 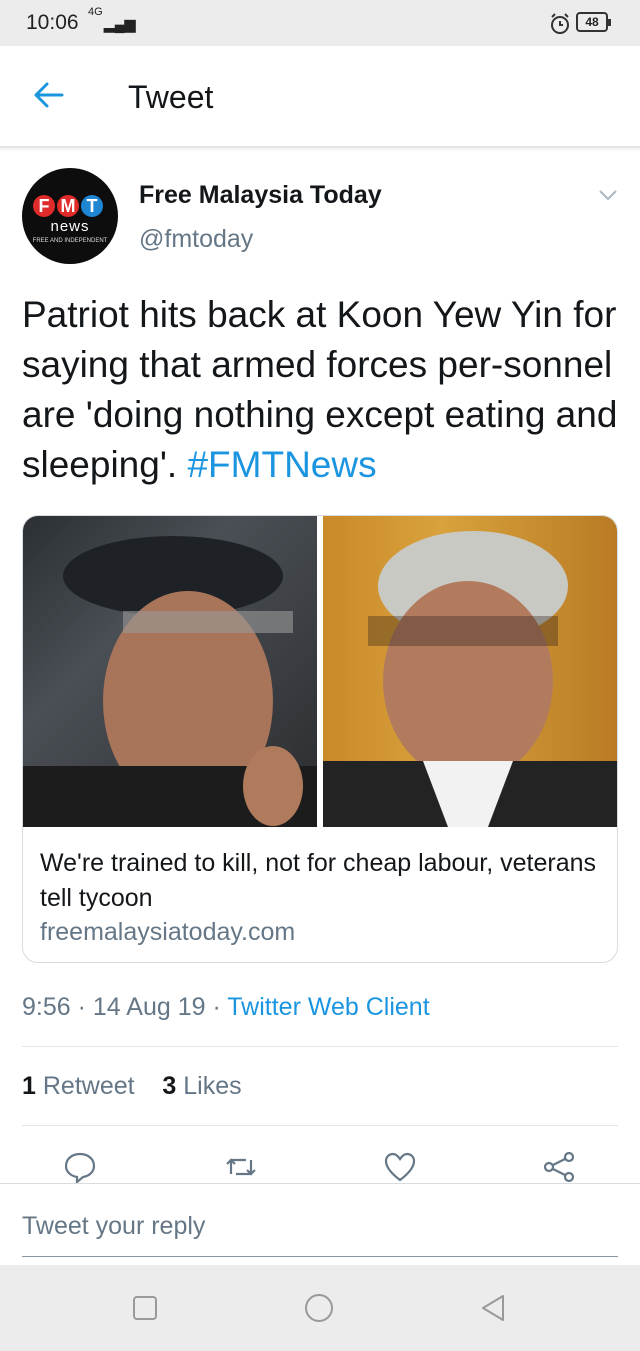 I want to click on like-count: 3, so click(x=169, y=1086).